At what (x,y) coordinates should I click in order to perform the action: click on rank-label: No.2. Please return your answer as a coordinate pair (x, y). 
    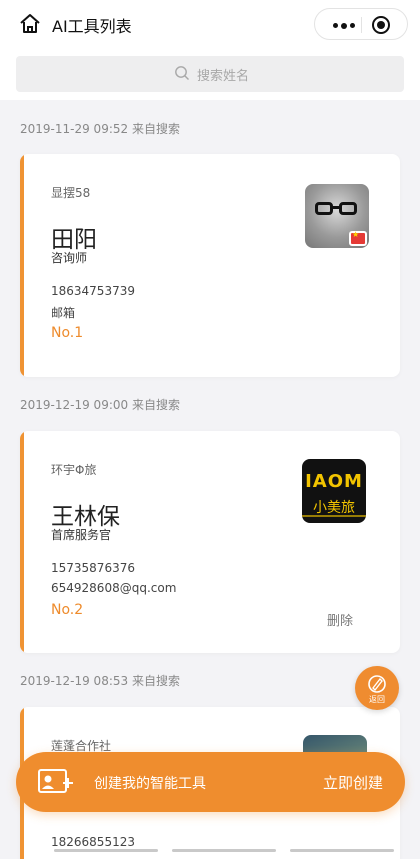
    Looking at the image, I should click on (67, 610).